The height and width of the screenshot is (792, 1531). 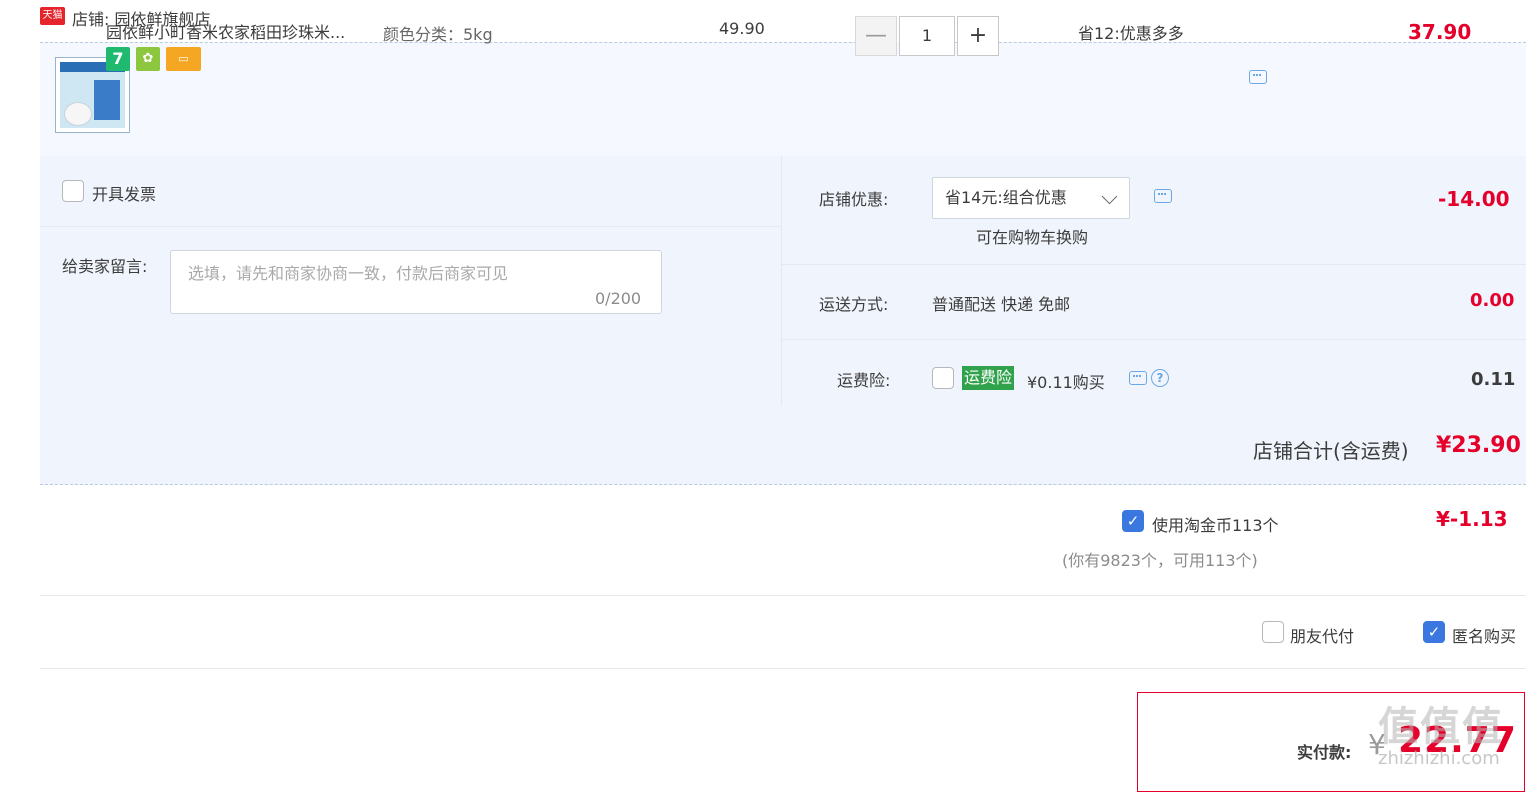 I want to click on shipping-insurance-value: 0.11, so click(x=1493, y=379).